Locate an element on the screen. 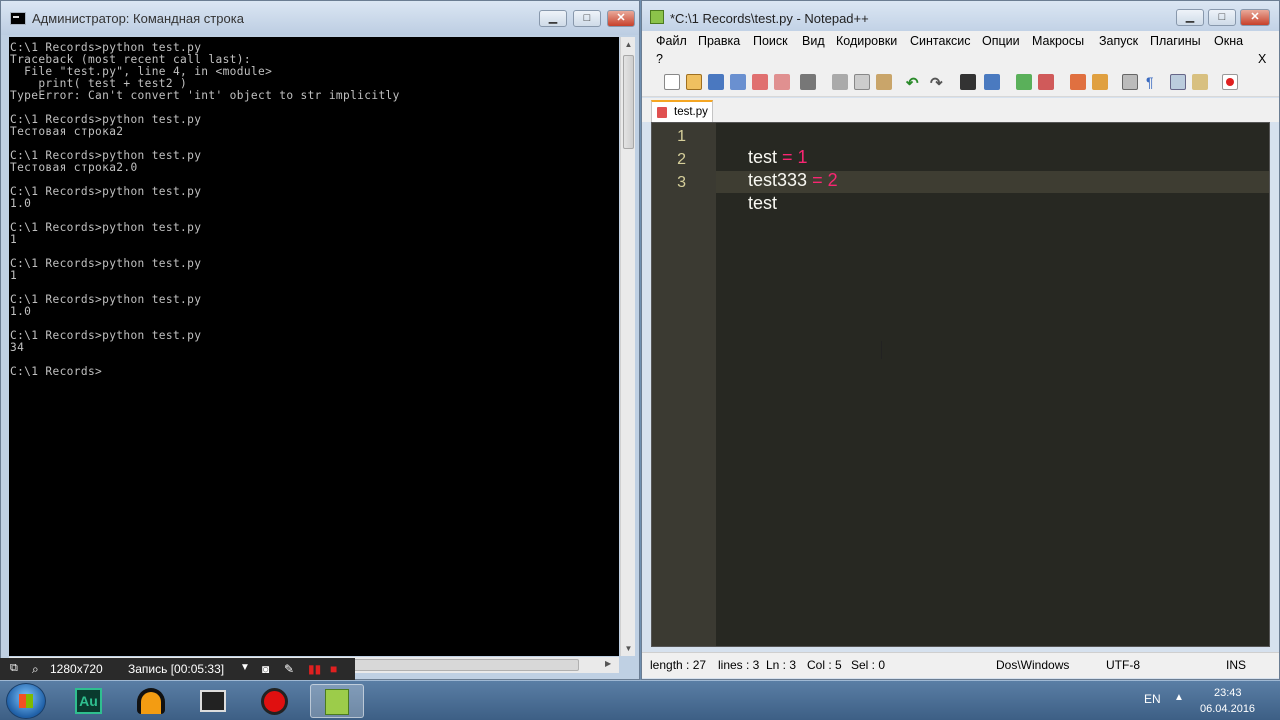  taskbar: Au EN ▲ 23:43 06.04.2016 is located at coordinates (640, 700).